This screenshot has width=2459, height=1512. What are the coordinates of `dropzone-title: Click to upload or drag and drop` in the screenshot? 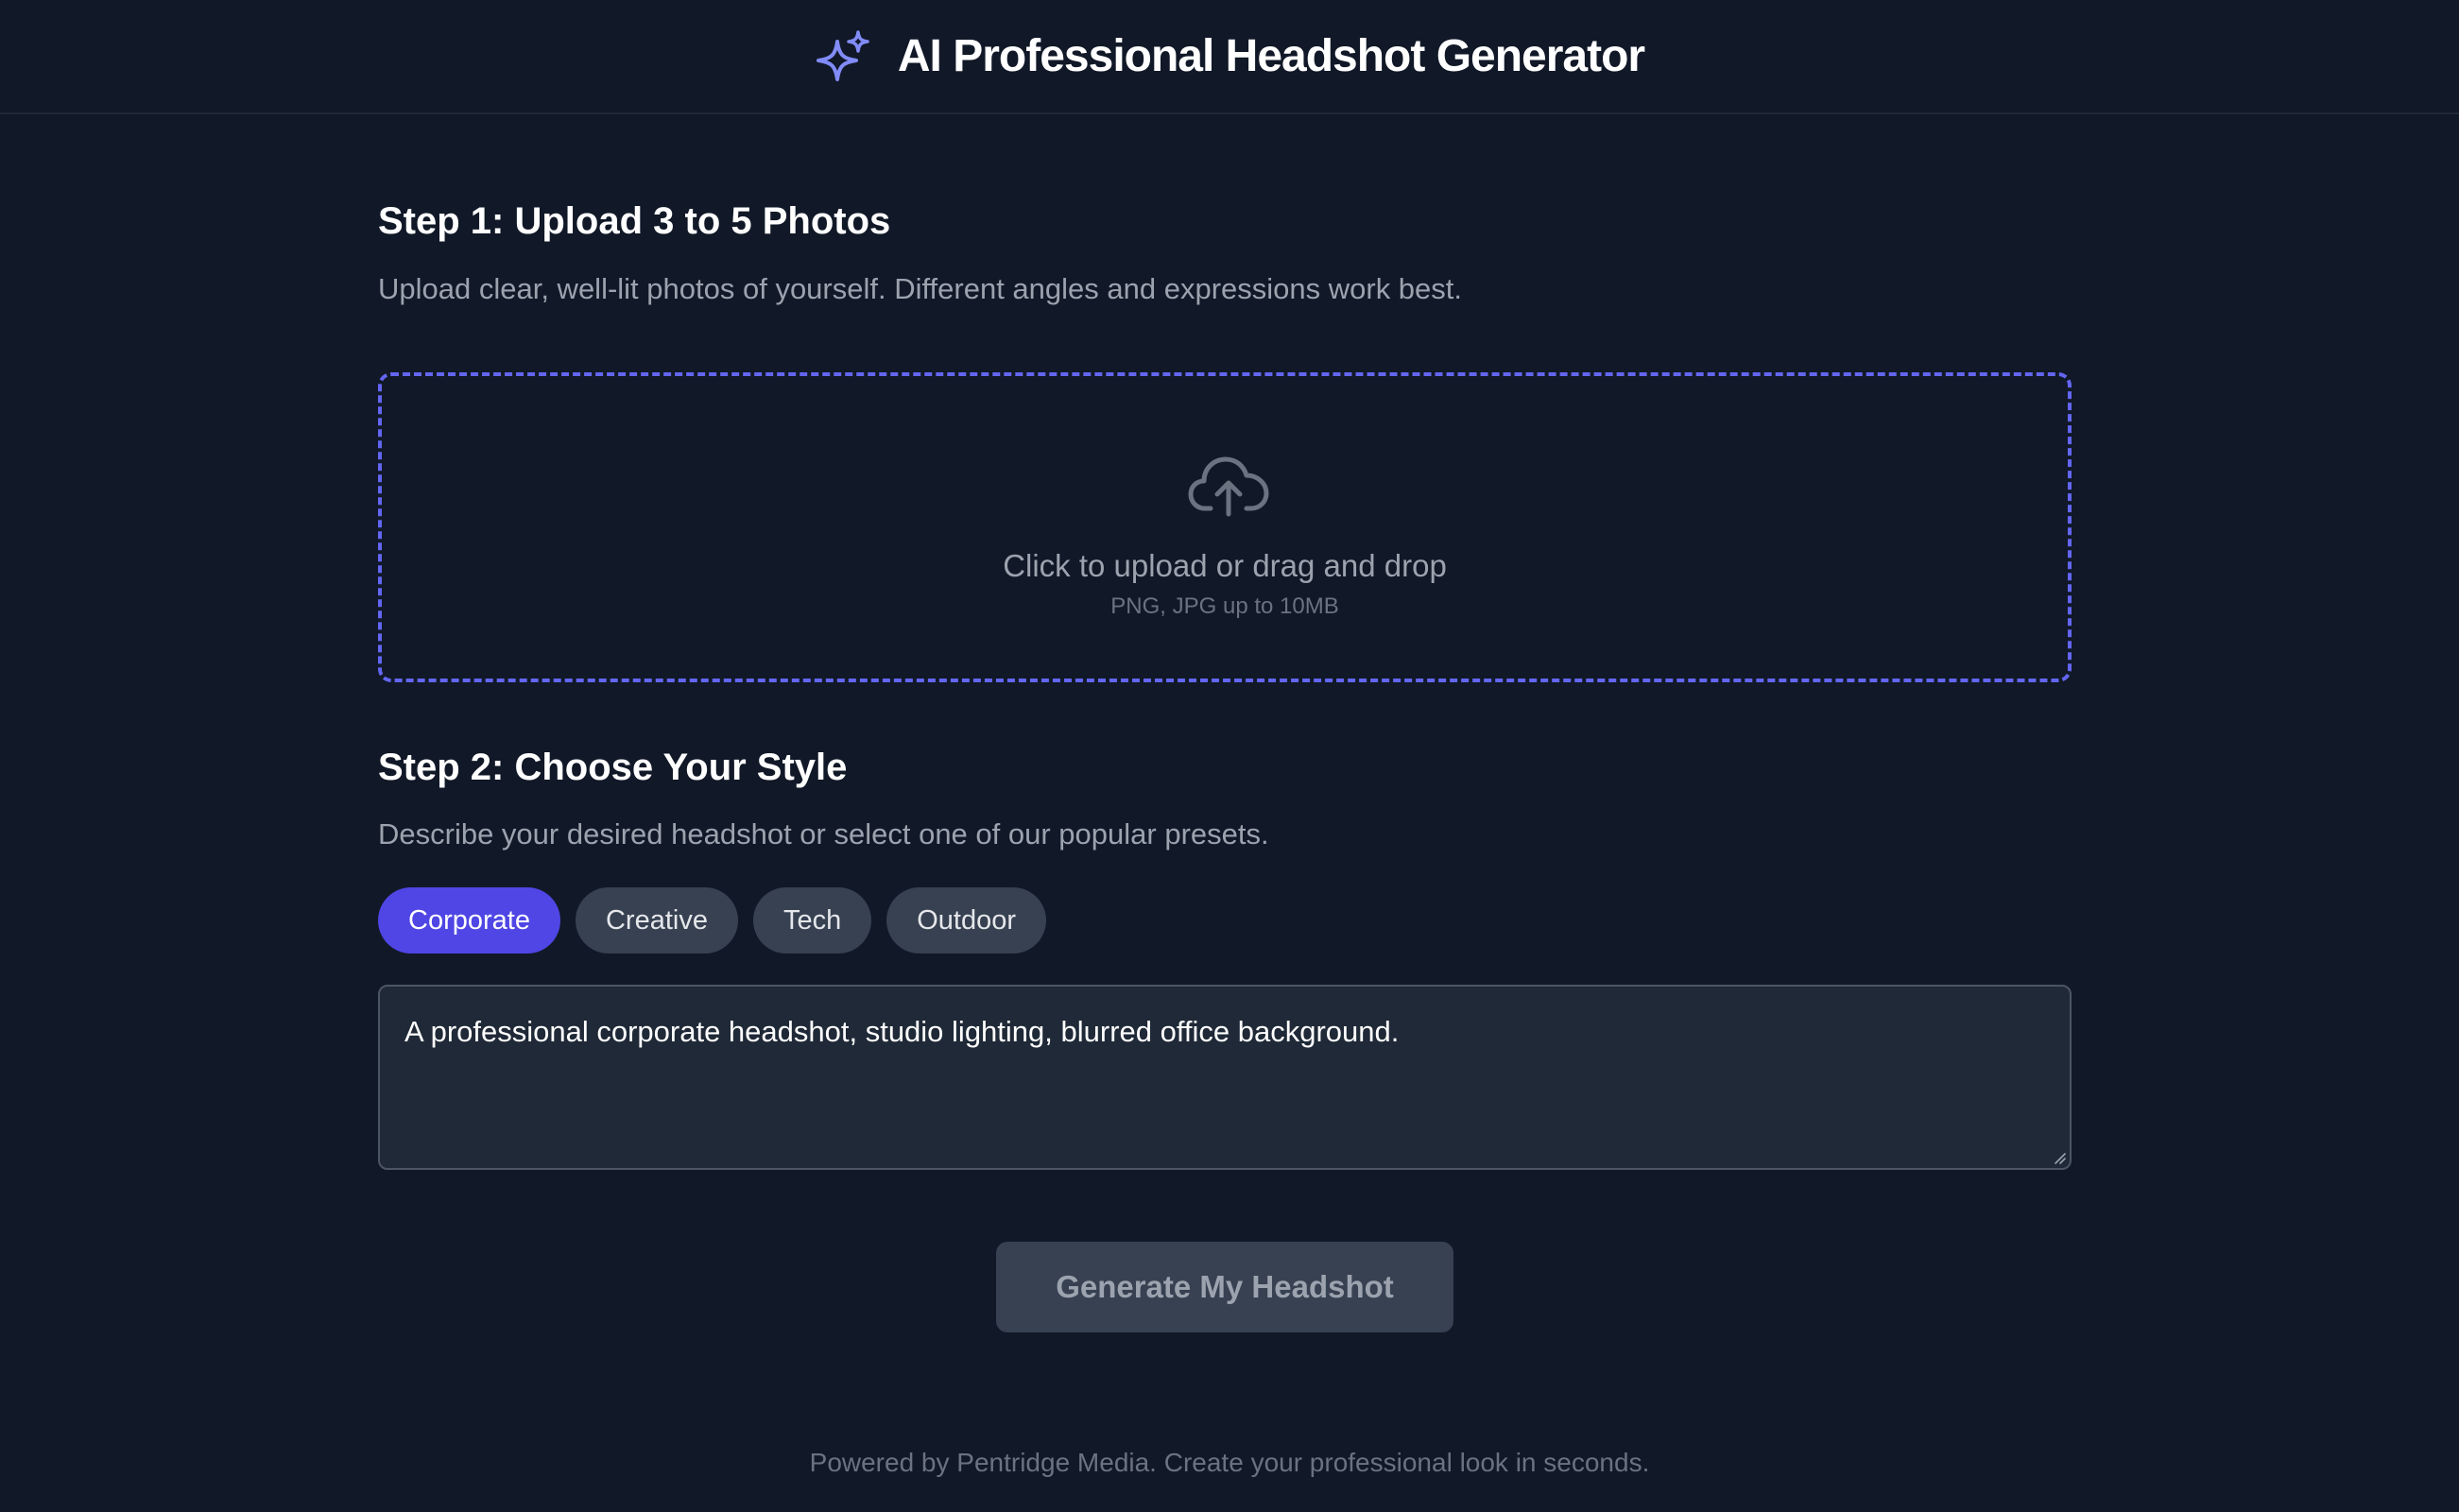 It's located at (1225, 565).